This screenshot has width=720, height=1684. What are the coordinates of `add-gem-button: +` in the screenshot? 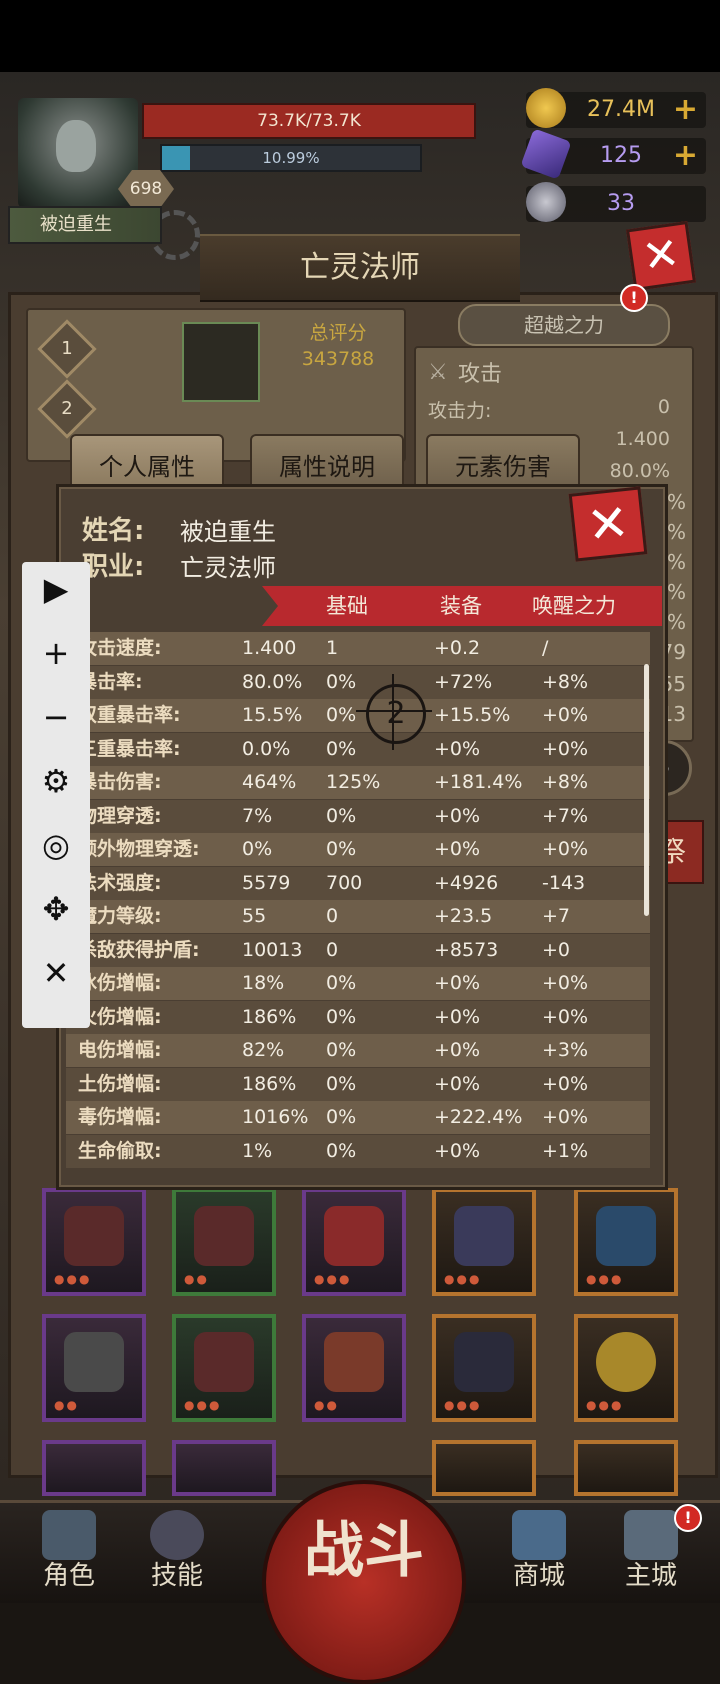 It's located at (685, 156).